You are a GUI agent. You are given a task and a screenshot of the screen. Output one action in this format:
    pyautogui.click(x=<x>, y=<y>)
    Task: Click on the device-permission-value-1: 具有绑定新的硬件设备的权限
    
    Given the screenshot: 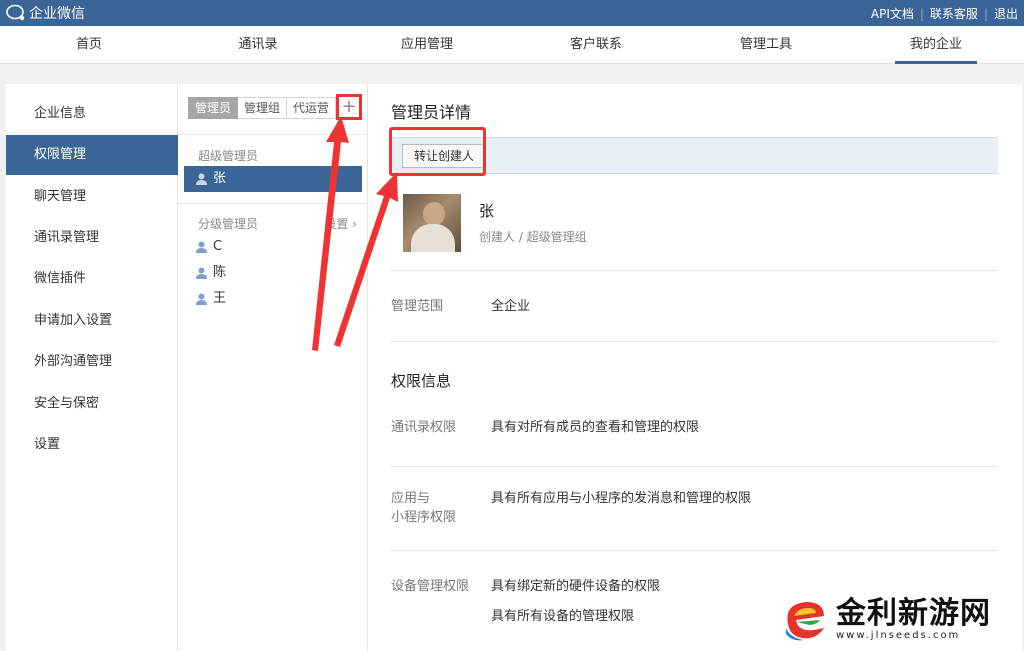 What is the action you would take?
    pyautogui.click(x=576, y=586)
    